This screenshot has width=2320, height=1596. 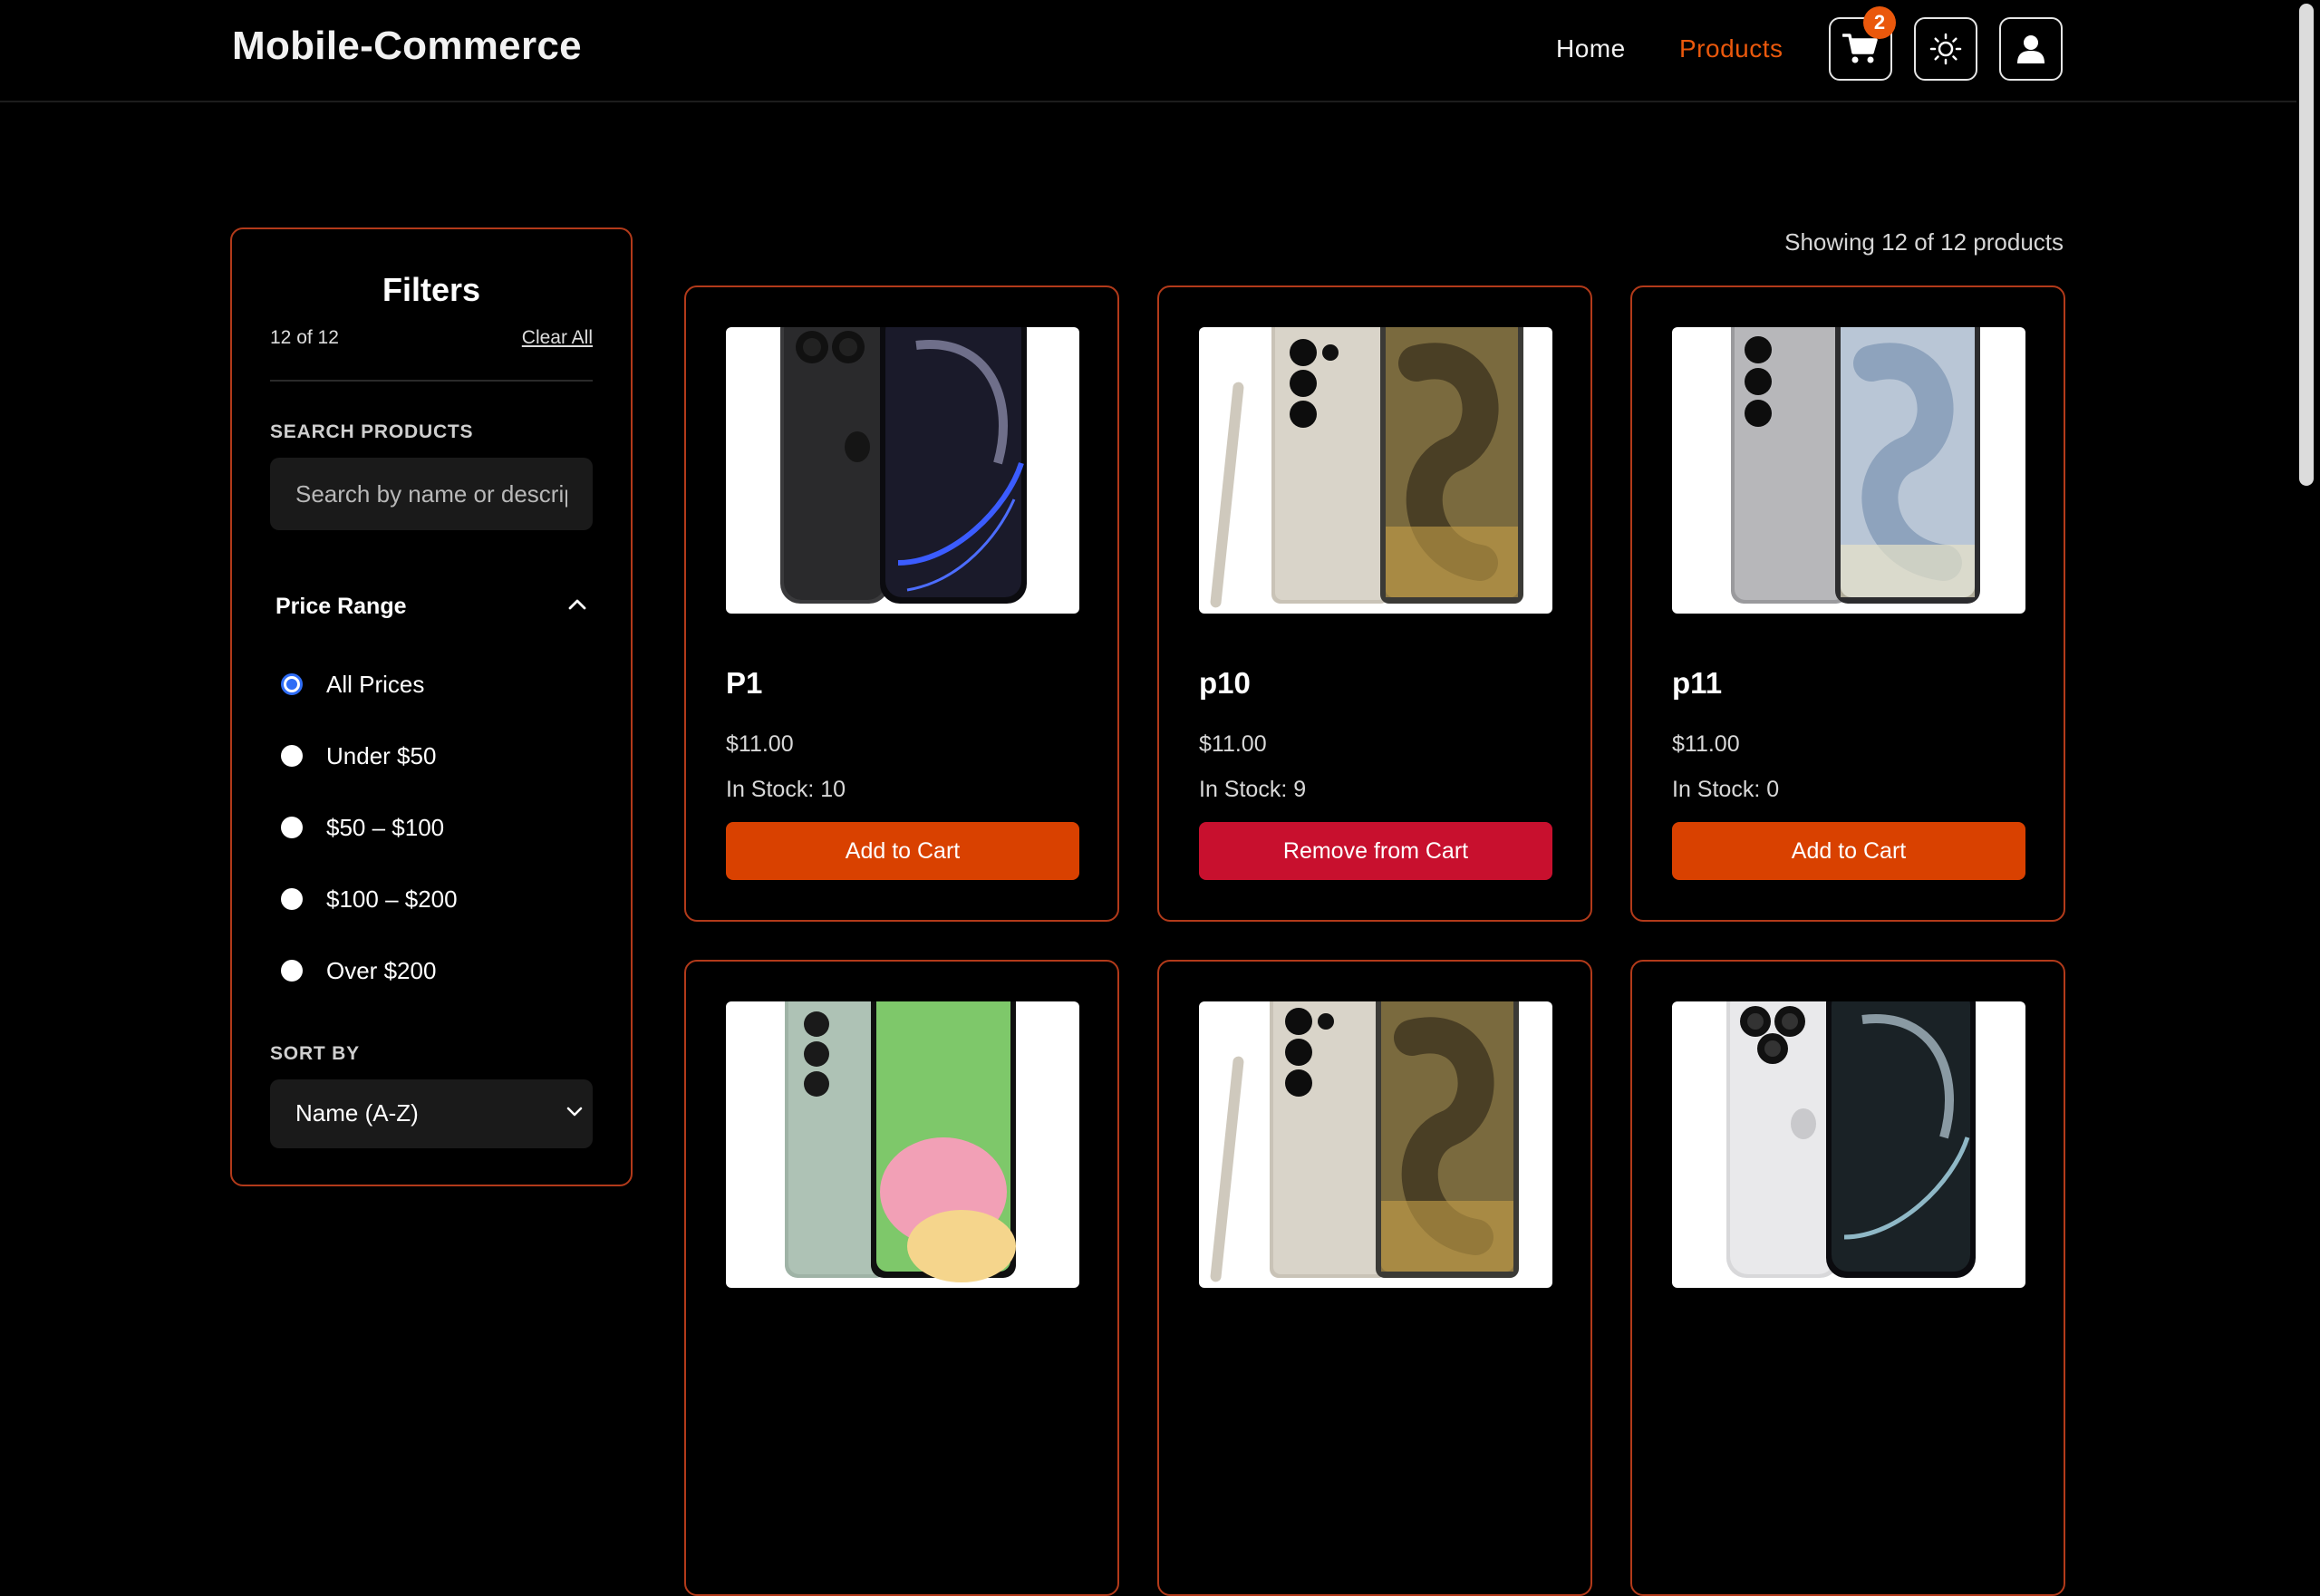 What do you see at coordinates (1924, 242) in the screenshot?
I see `results-summary: Showing 12 of 12 products` at bounding box center [1924, 242].